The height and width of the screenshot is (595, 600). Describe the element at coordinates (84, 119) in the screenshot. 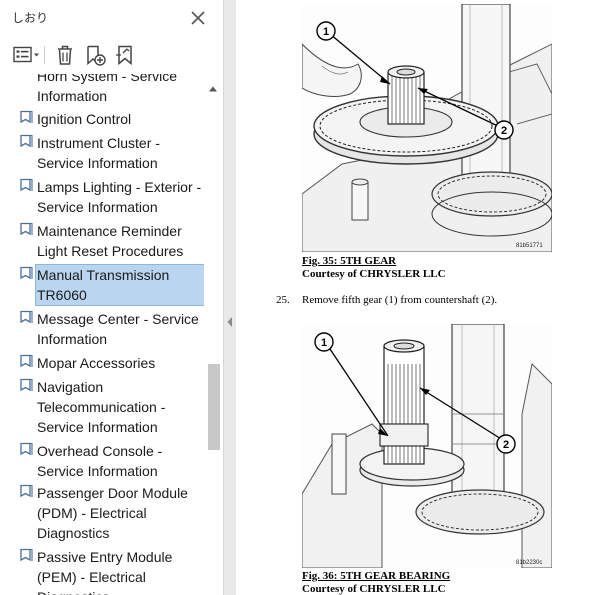

I see `bookmark-label-line: Ignition Control` at that location.